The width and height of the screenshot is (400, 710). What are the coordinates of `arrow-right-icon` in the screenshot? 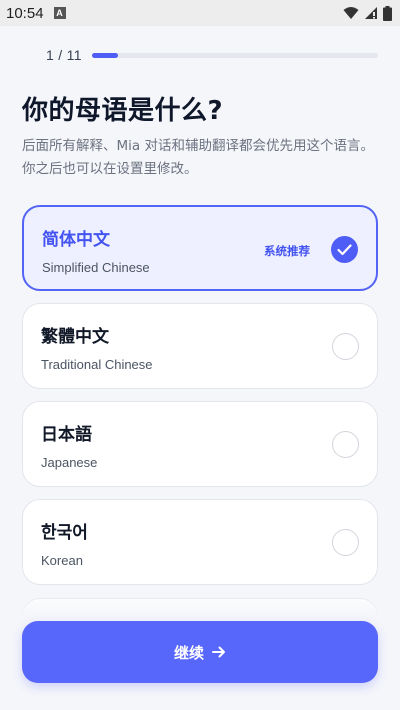 It's located at (218, 652).